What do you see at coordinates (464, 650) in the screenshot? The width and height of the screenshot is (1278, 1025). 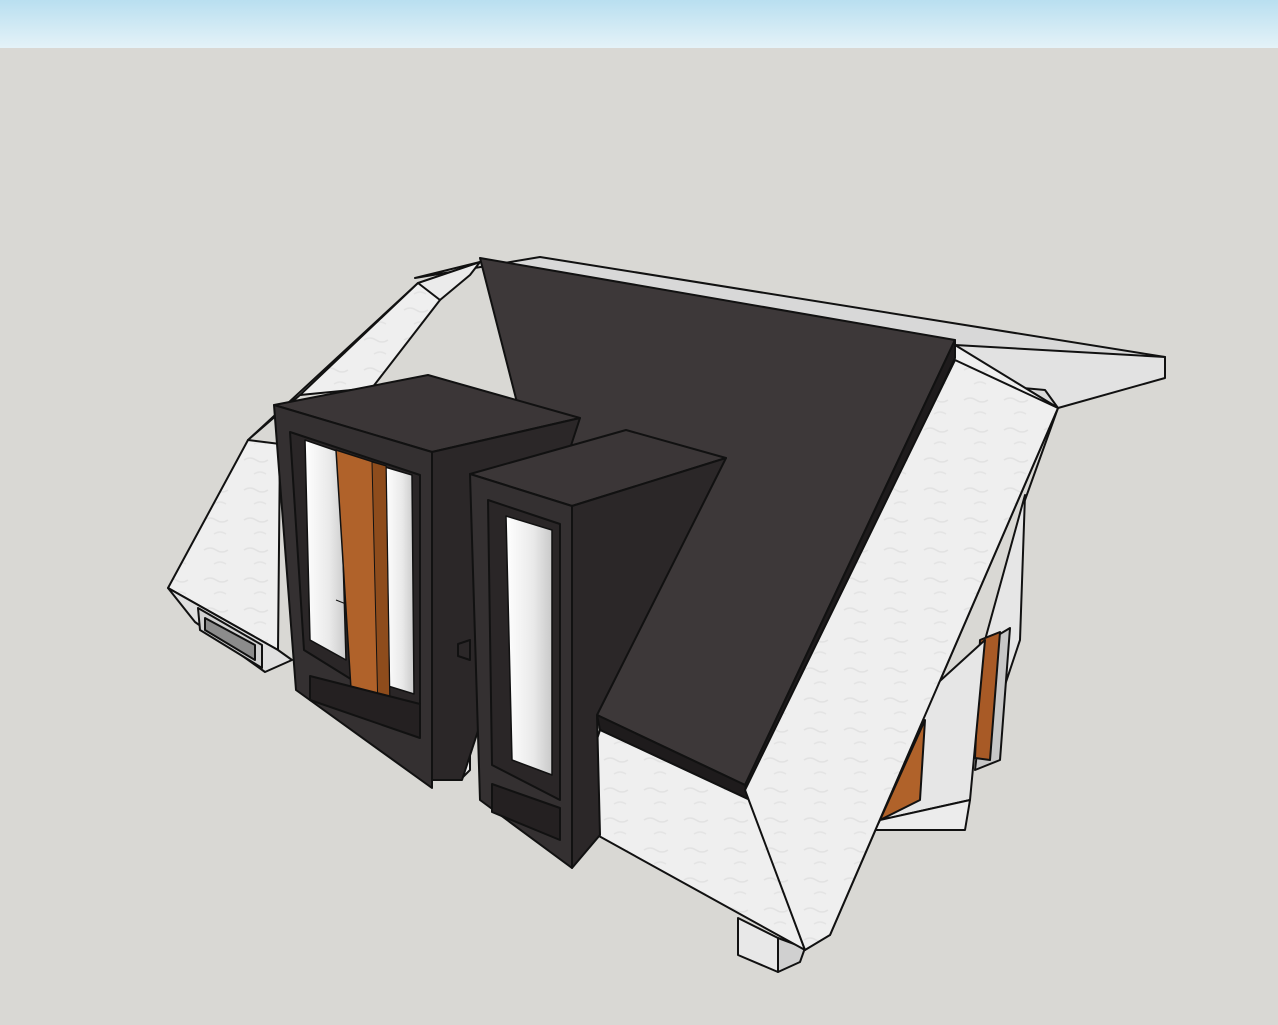 I see `dormer-connector` at bounding box center [464, 650].